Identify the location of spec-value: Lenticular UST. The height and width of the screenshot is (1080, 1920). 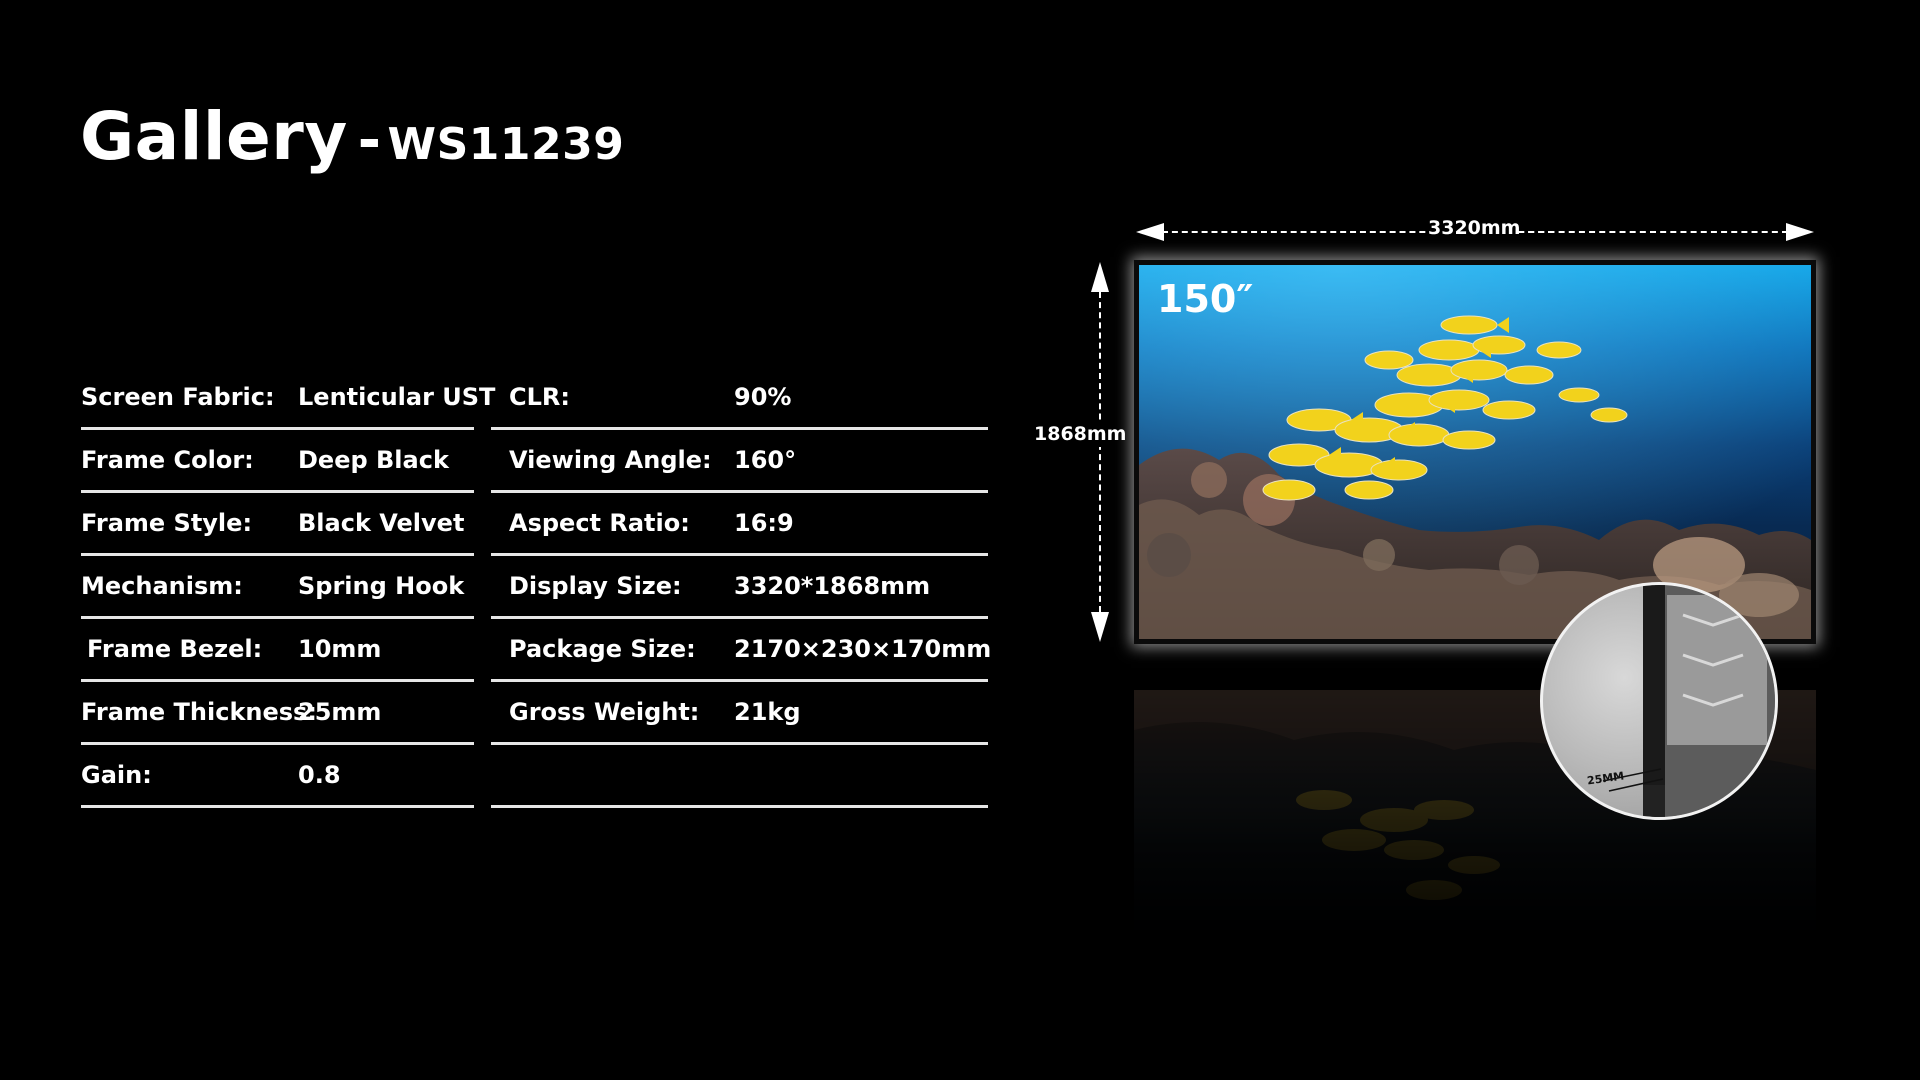
(397, 397).